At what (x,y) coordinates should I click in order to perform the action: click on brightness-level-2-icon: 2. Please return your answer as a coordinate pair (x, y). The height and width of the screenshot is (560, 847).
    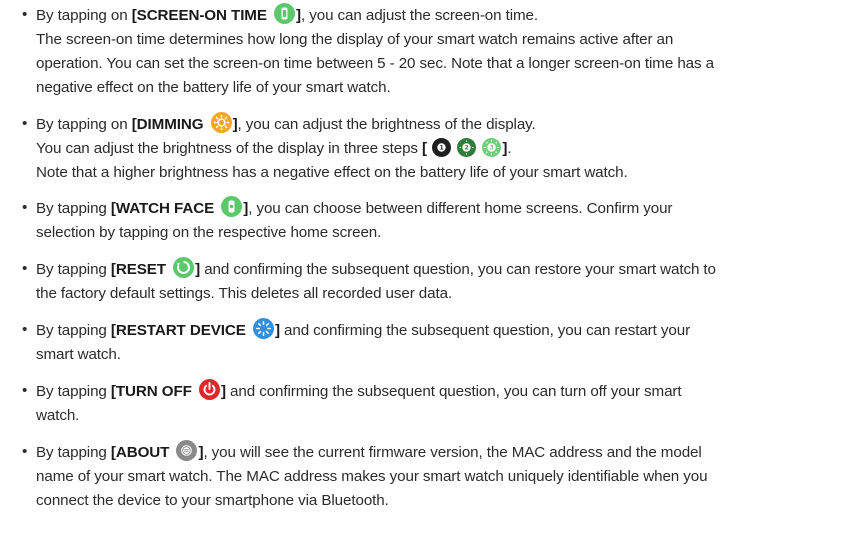
    Looking at the image, I should click on (467, 147).